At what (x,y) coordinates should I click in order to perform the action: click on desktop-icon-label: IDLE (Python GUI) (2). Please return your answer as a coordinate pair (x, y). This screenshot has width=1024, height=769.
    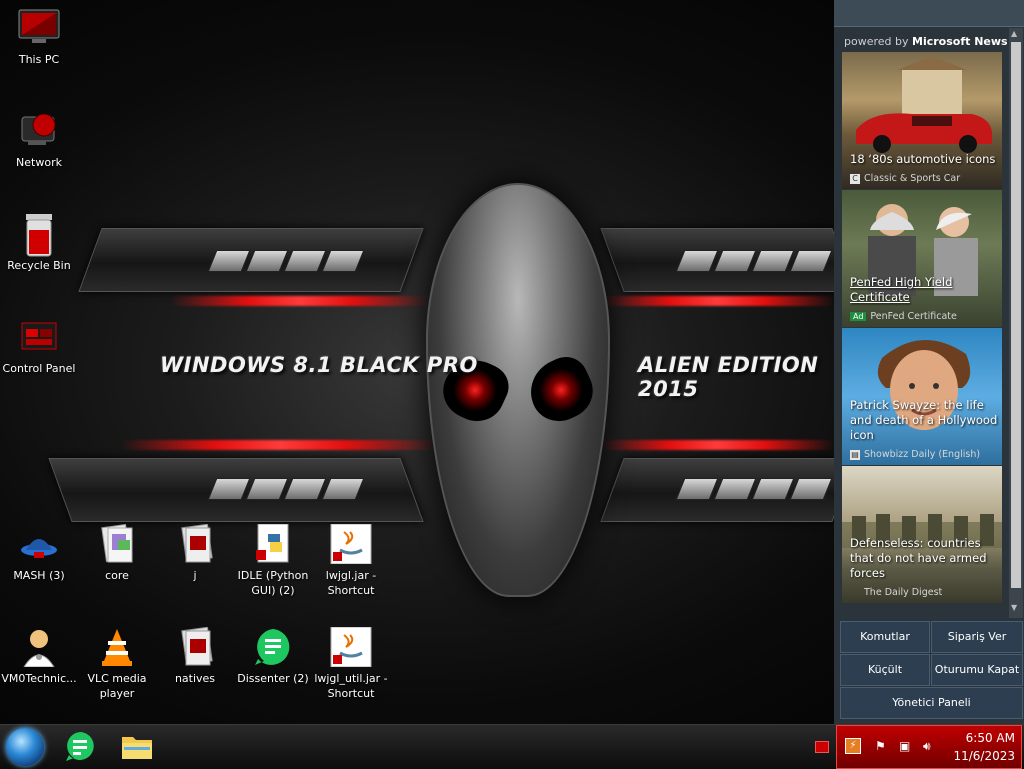
    Looking at the image, I should click on (273, 583).